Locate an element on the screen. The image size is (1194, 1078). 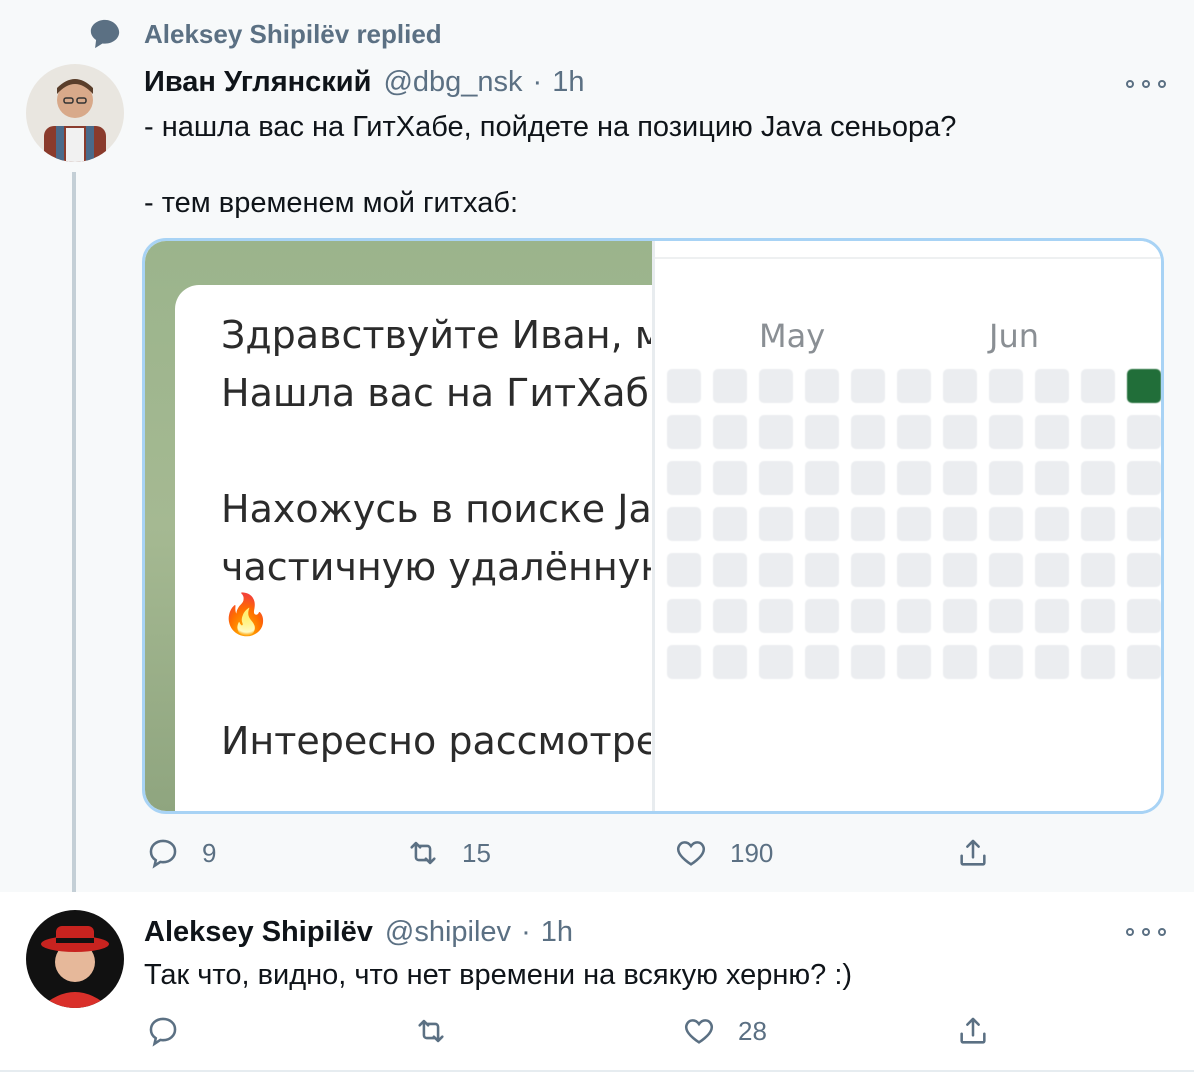
reply-button is located at coordinates (163, 1031).